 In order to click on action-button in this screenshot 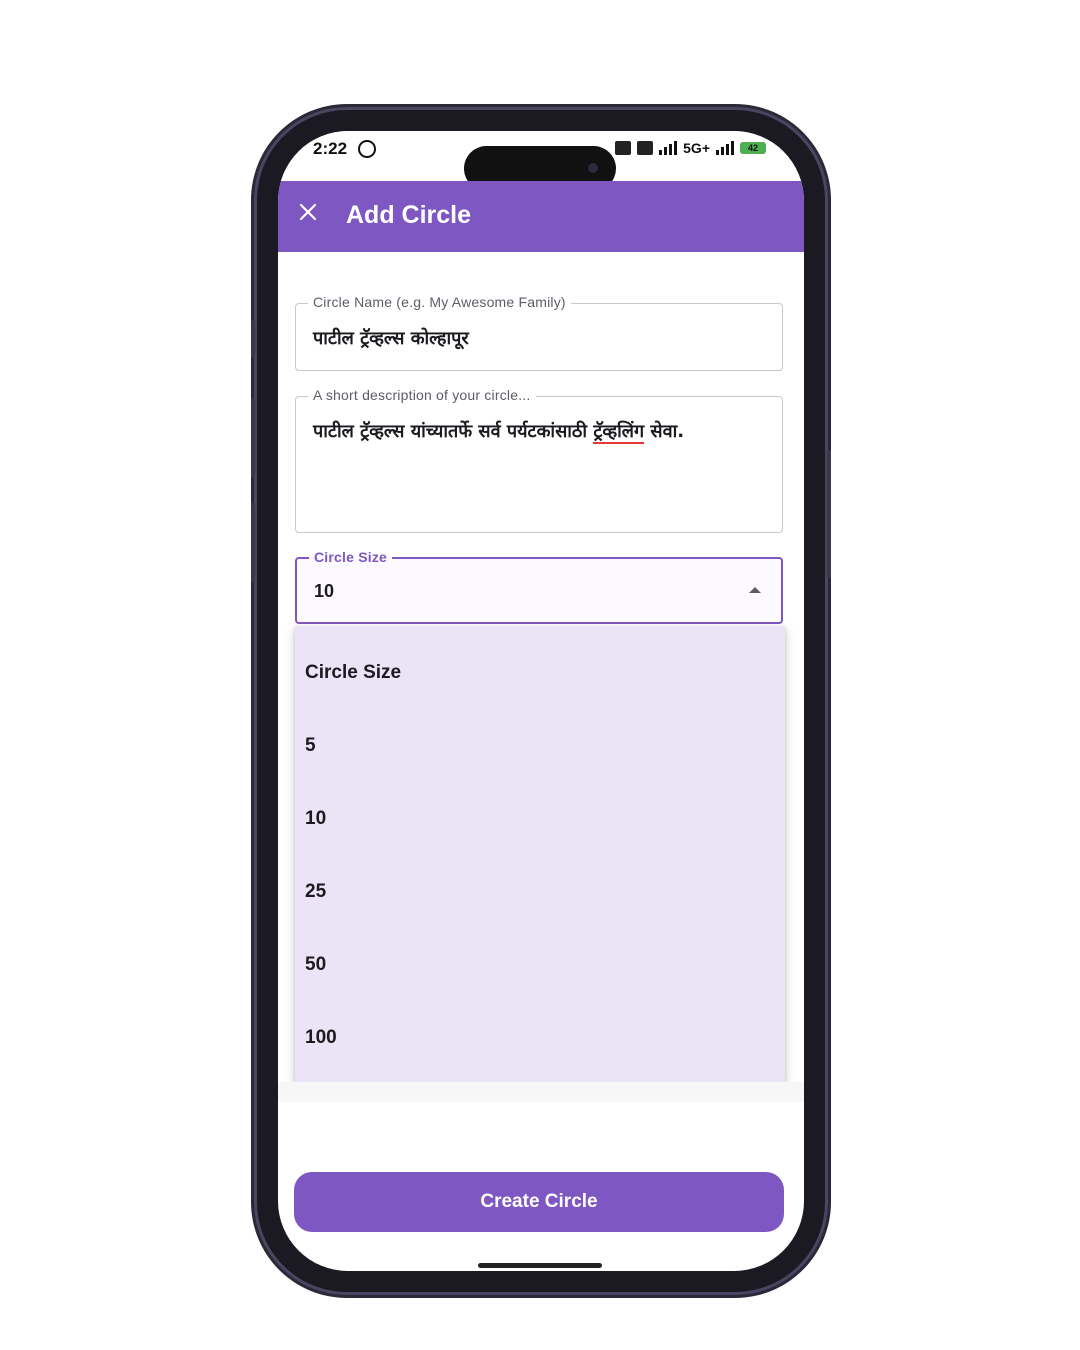, I will do `click(253, 339)`.